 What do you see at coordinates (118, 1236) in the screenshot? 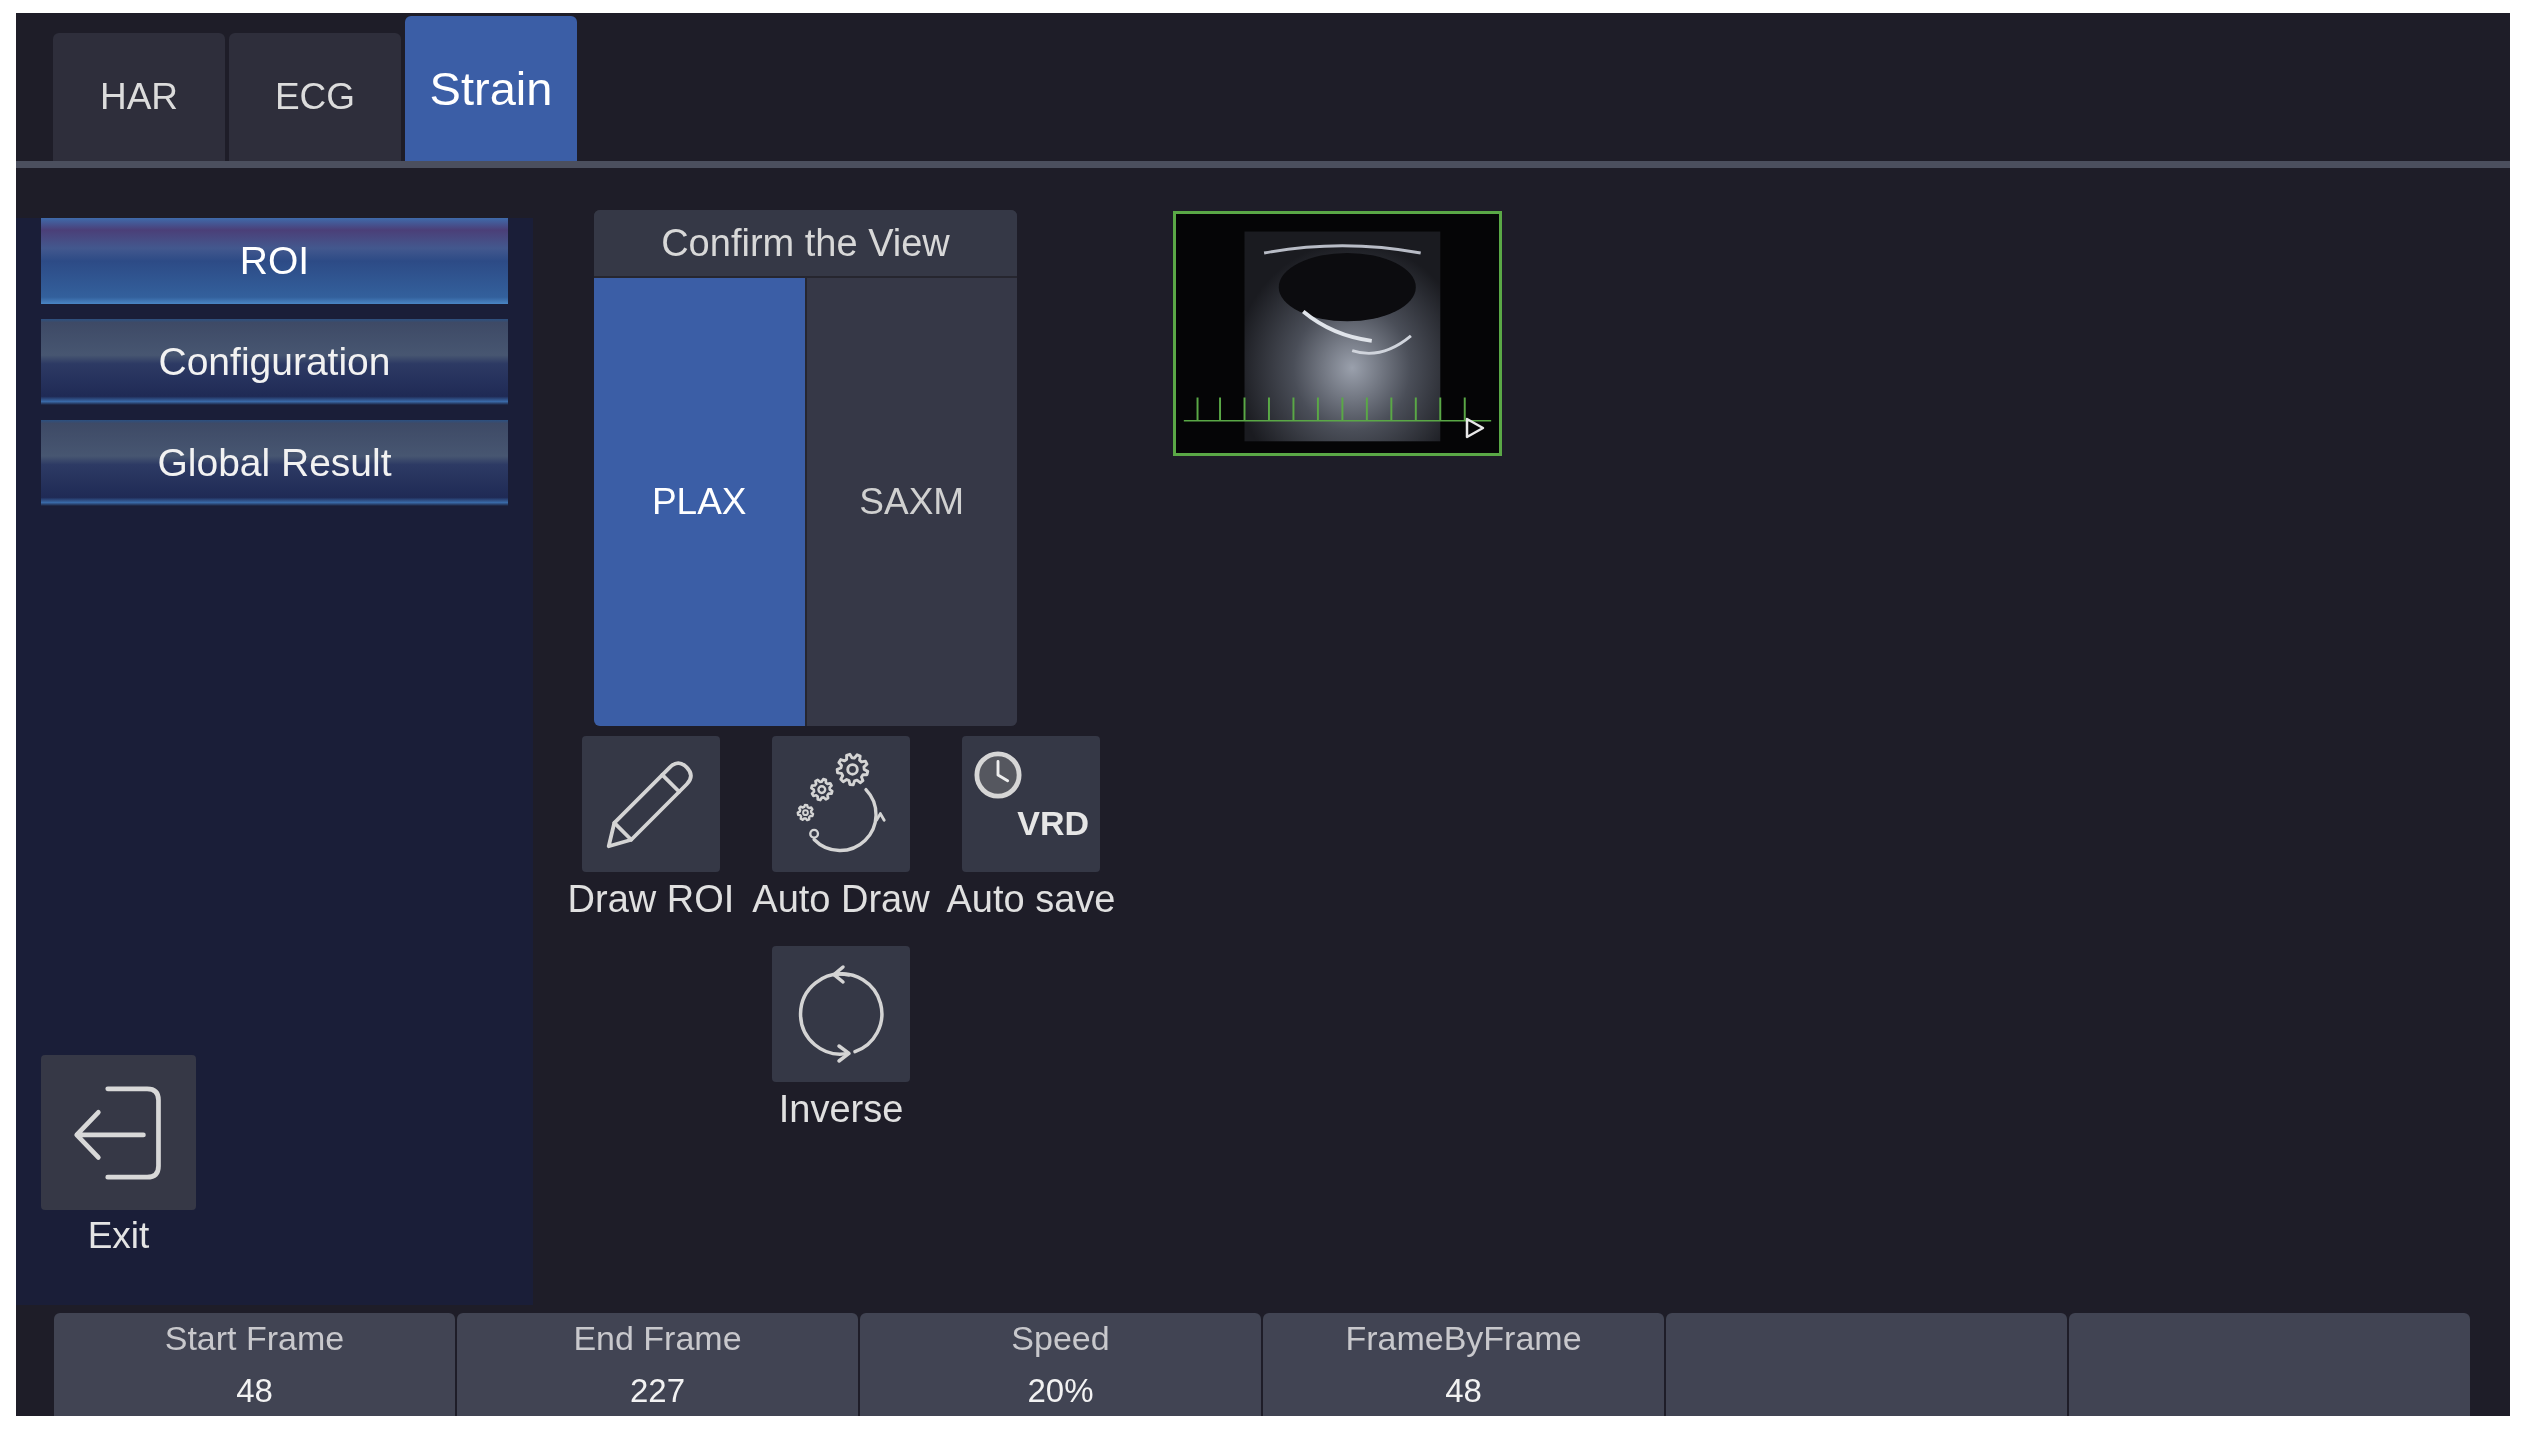
I see `exit-label: Exit` at bounding box center [118, 1236].